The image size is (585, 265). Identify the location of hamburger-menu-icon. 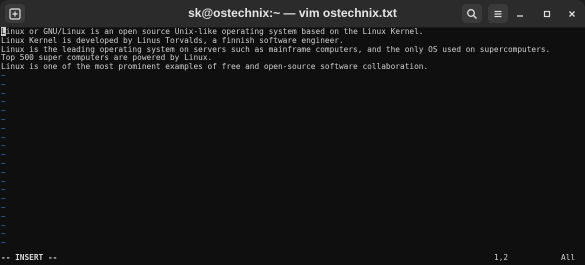
(498, 13).